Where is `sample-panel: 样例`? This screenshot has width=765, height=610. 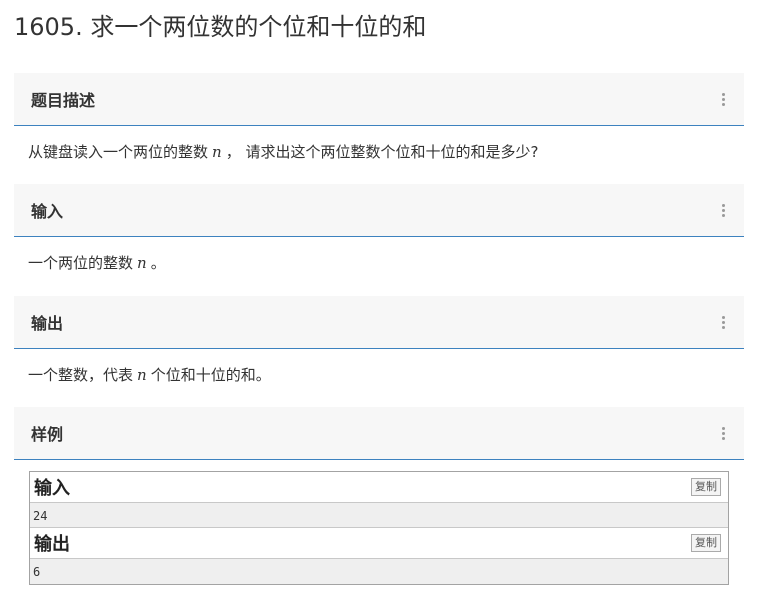 sample-panel: 样例 is located at coordinates (379, 433).